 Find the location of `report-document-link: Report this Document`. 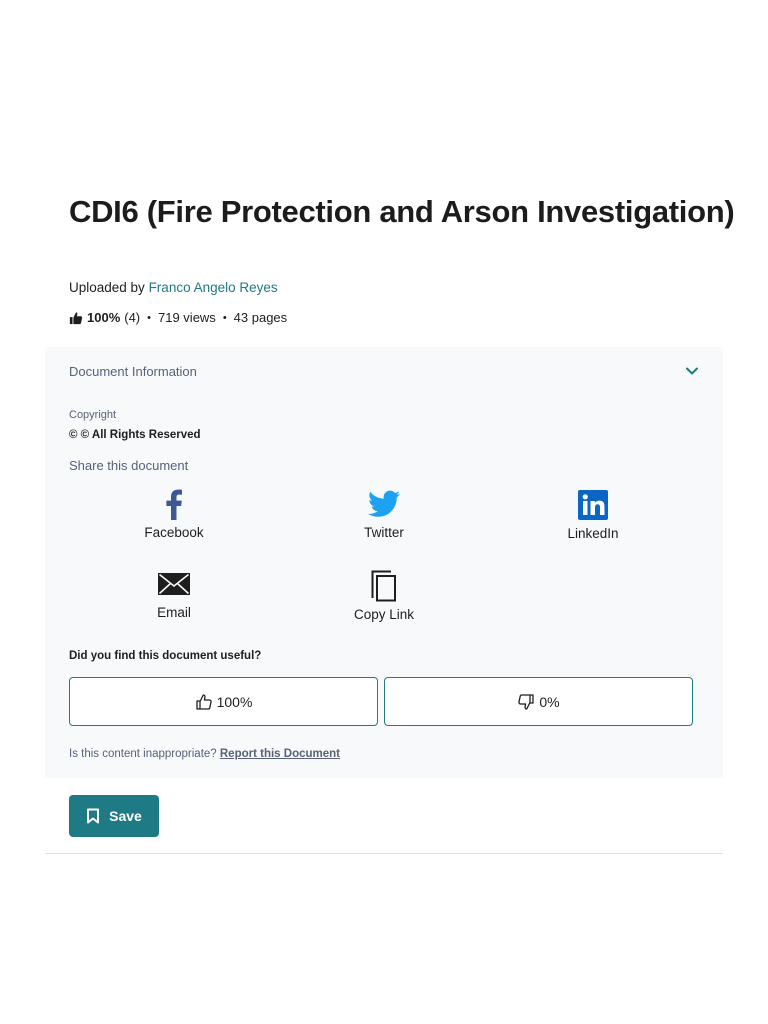

report-document-link: Report this Document is located at coordinates (280, 754).